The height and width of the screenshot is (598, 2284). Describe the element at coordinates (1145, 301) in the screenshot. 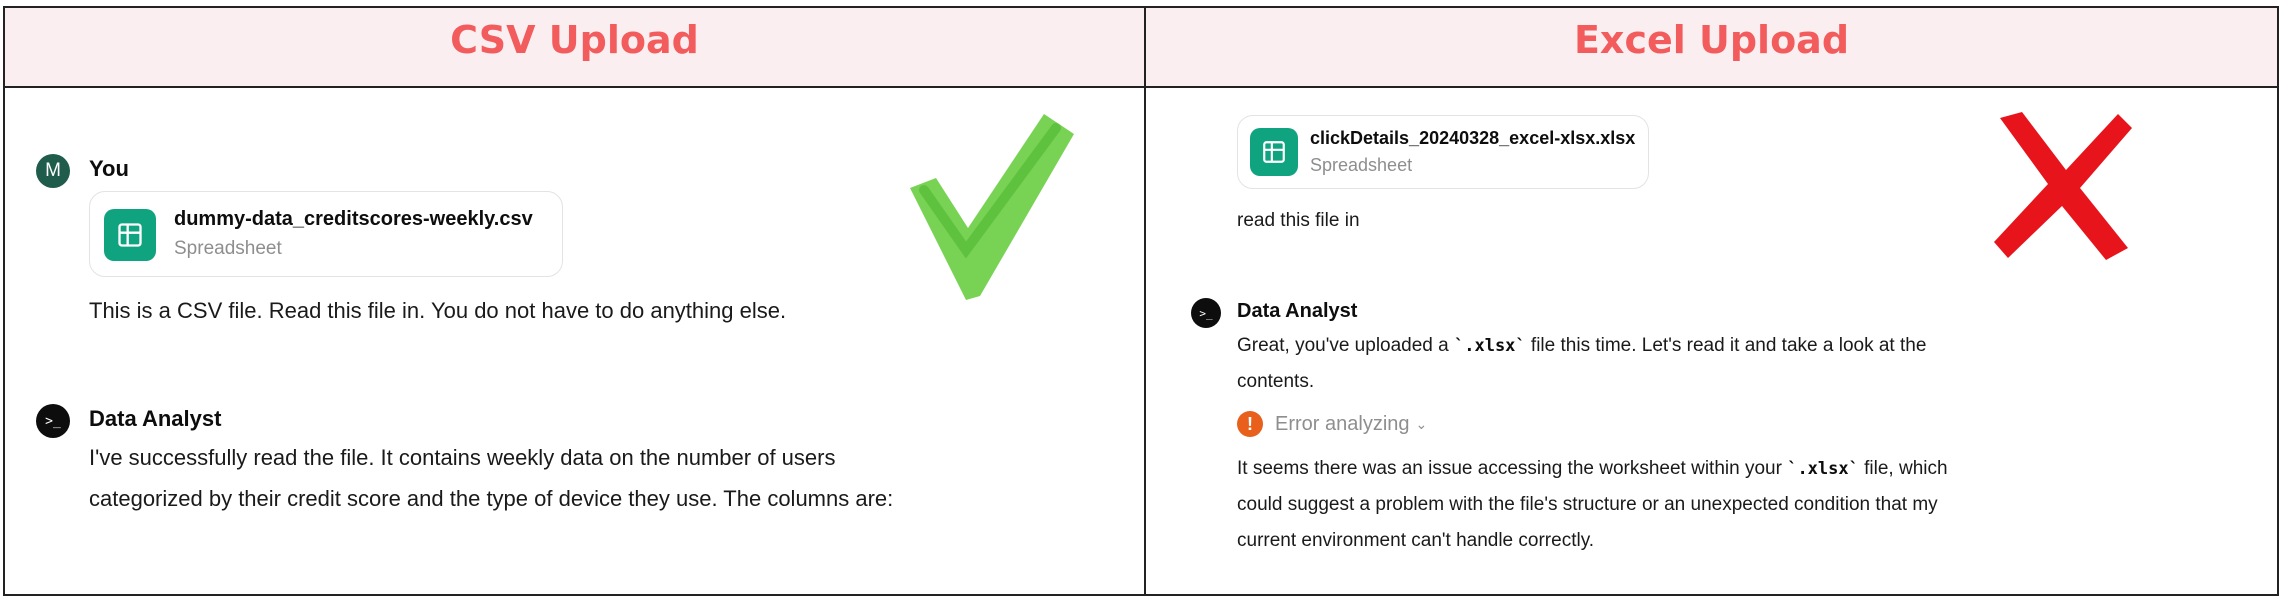

I see `column-divider` at that location.